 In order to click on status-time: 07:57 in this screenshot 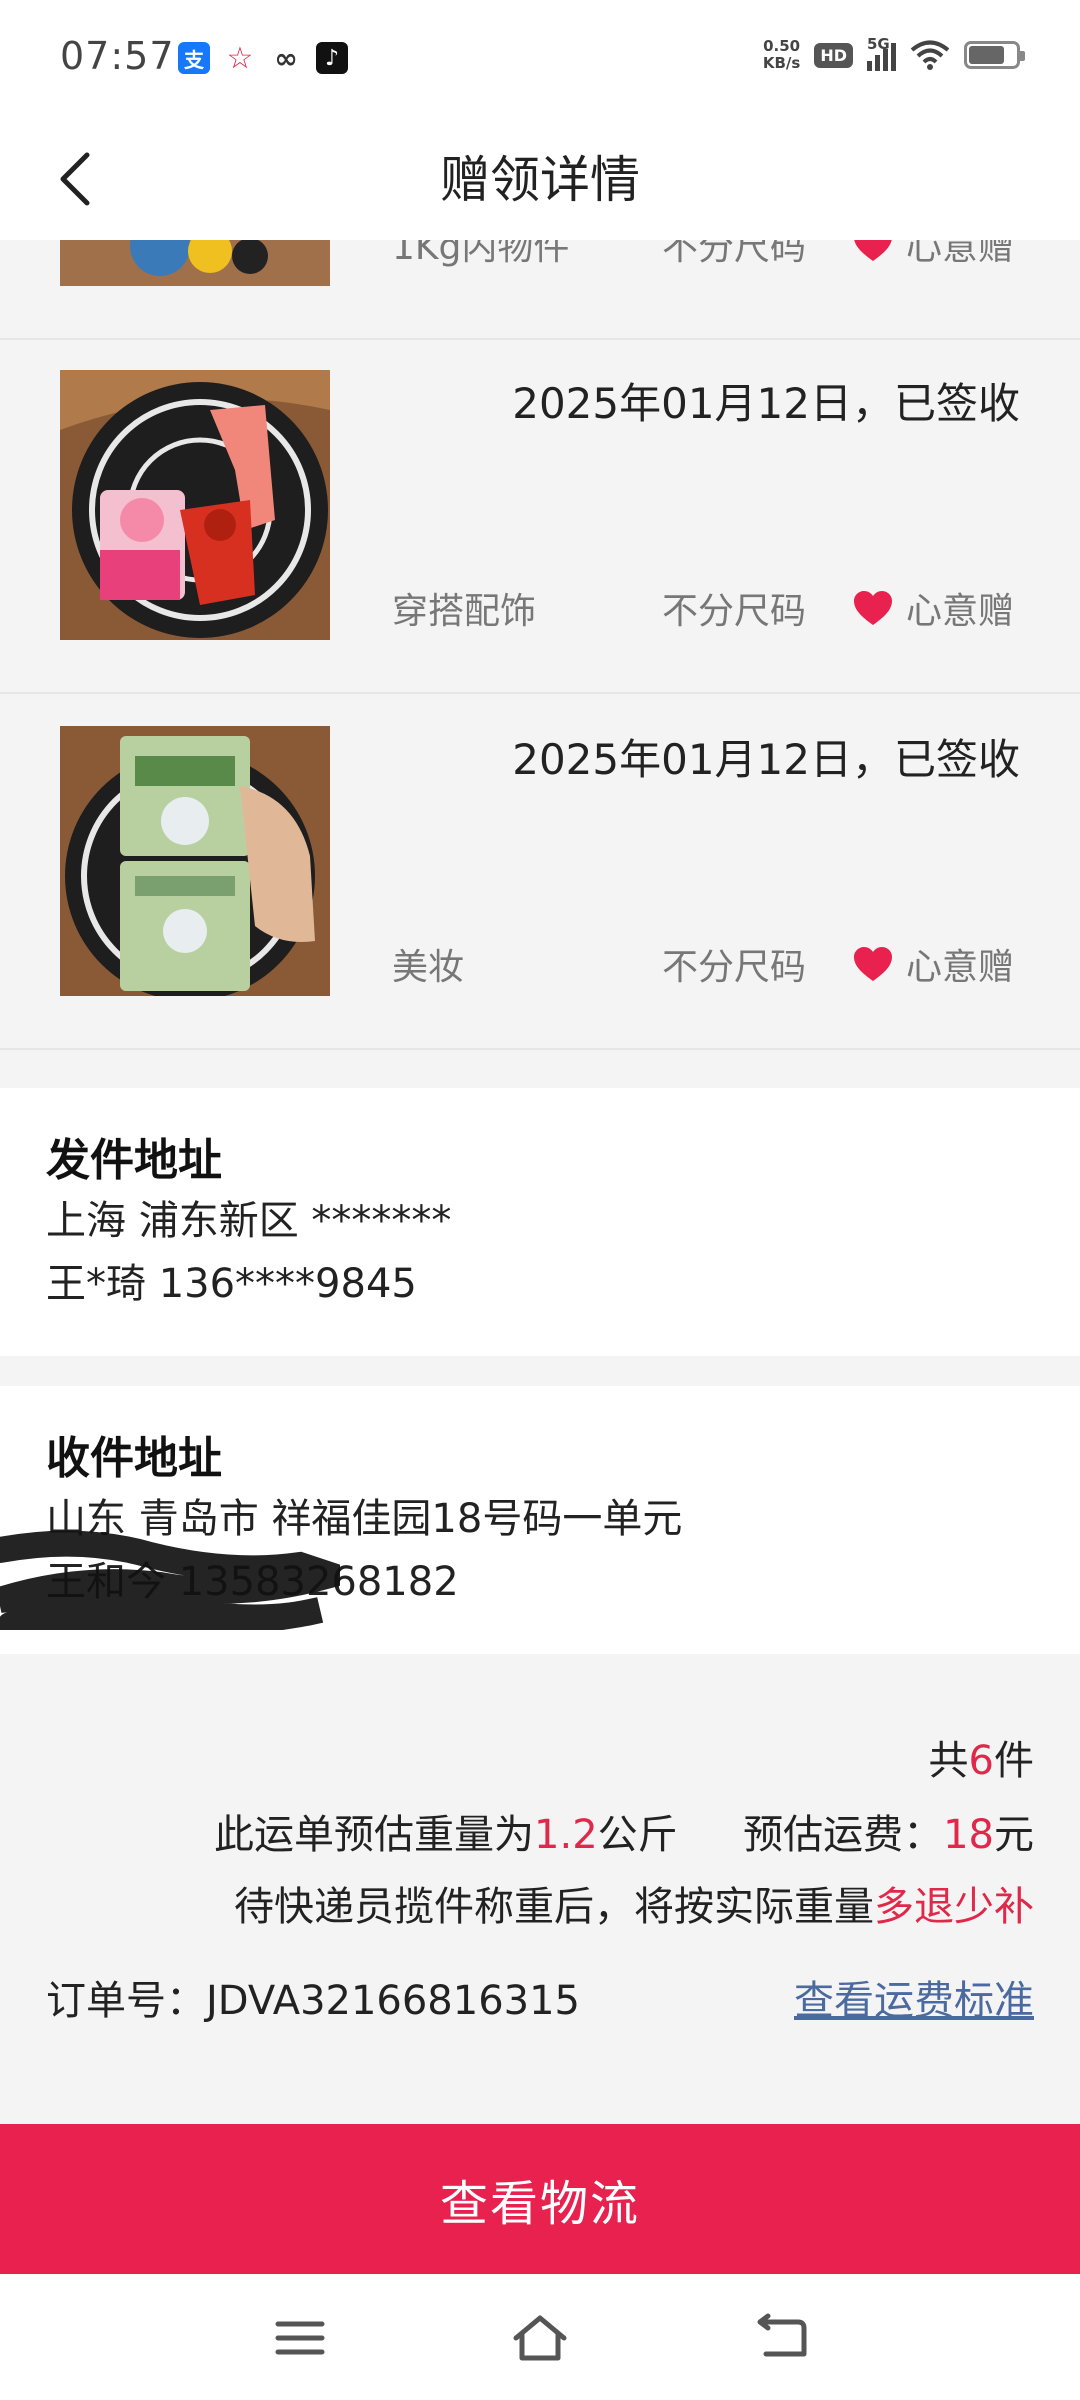, I will do `click(117, 56)`.